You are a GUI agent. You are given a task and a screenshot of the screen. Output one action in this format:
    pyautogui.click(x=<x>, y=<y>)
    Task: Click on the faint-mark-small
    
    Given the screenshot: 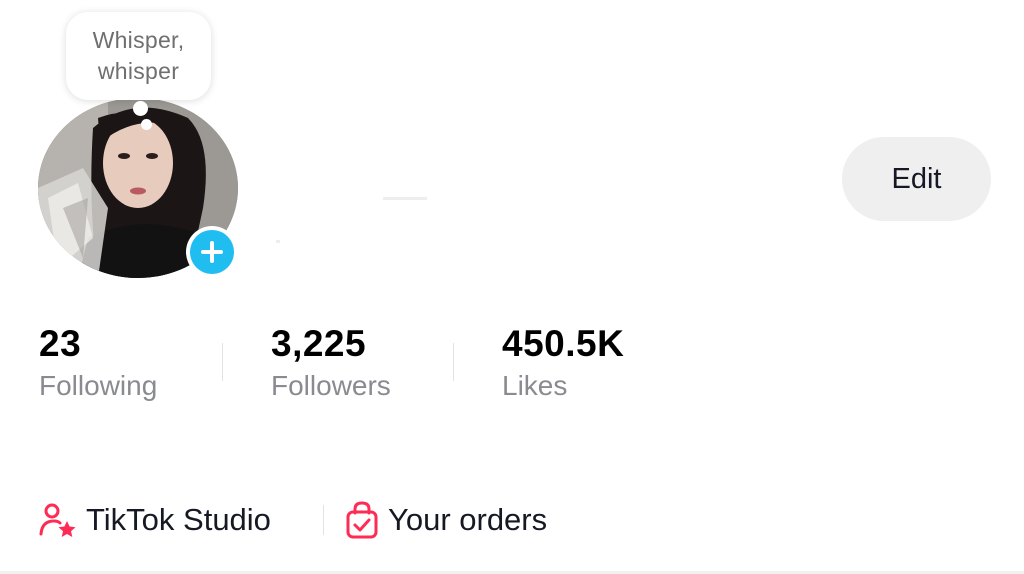 What is the action you would take?
    pyautogui.click(x=278, y=241)
    